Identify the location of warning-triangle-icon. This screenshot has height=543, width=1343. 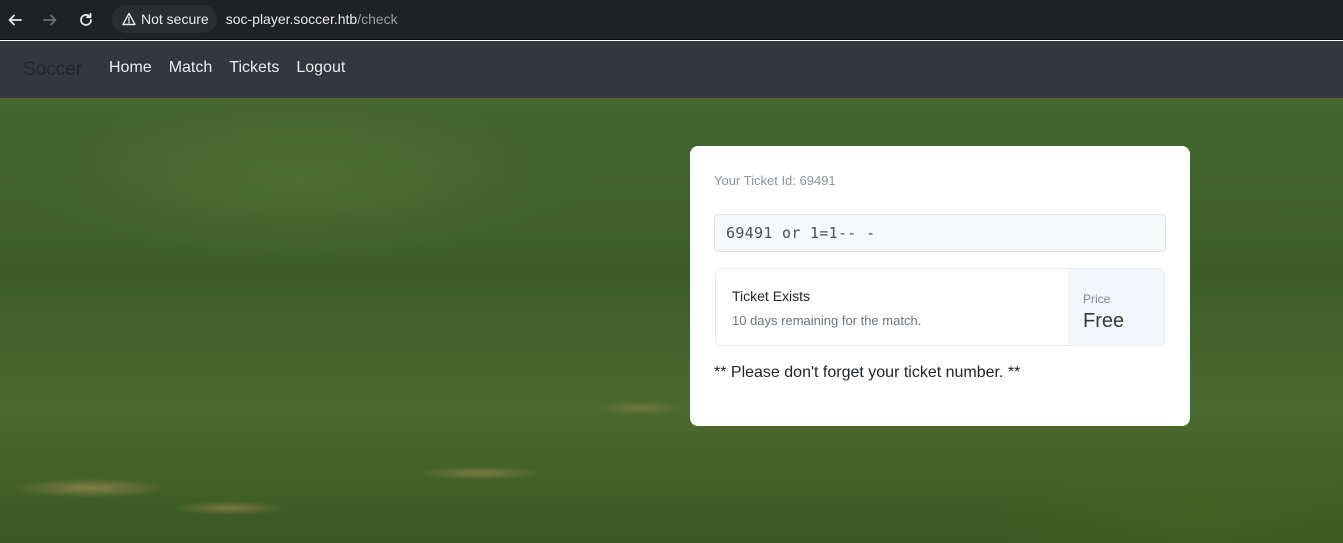
(129, 19).